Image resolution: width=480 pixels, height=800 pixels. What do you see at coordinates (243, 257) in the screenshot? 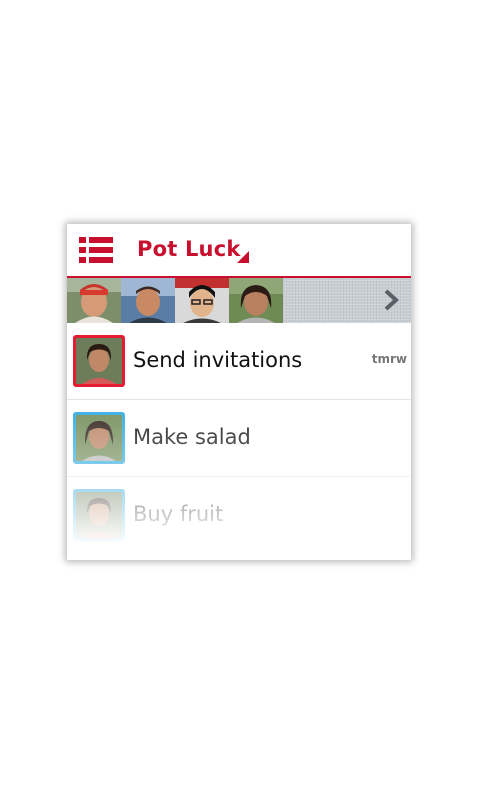
I see `dropdown-triangle-icon` at bounding box center [243, 257].